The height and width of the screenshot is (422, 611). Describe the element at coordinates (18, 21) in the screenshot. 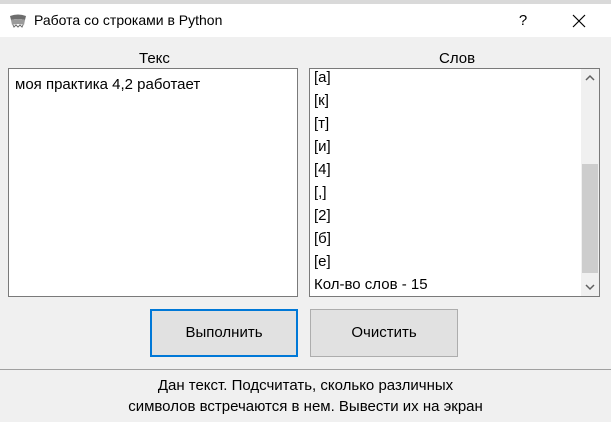

I see `app-feather-icon` at that location.